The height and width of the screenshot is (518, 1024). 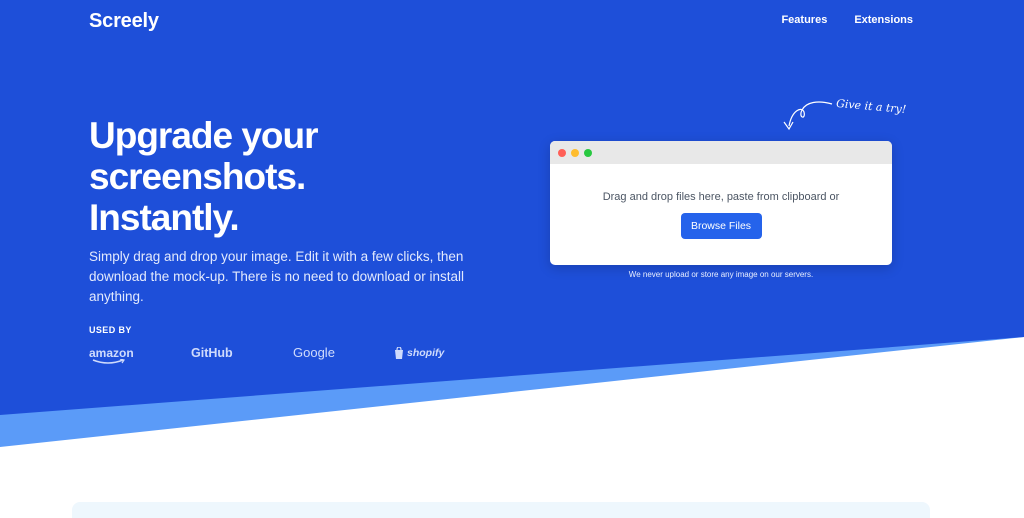 What do you see at coordinates (111, 352) in the screenshot?
I see `amazon-logo-text: amazon` at bounding box center [111, 352].